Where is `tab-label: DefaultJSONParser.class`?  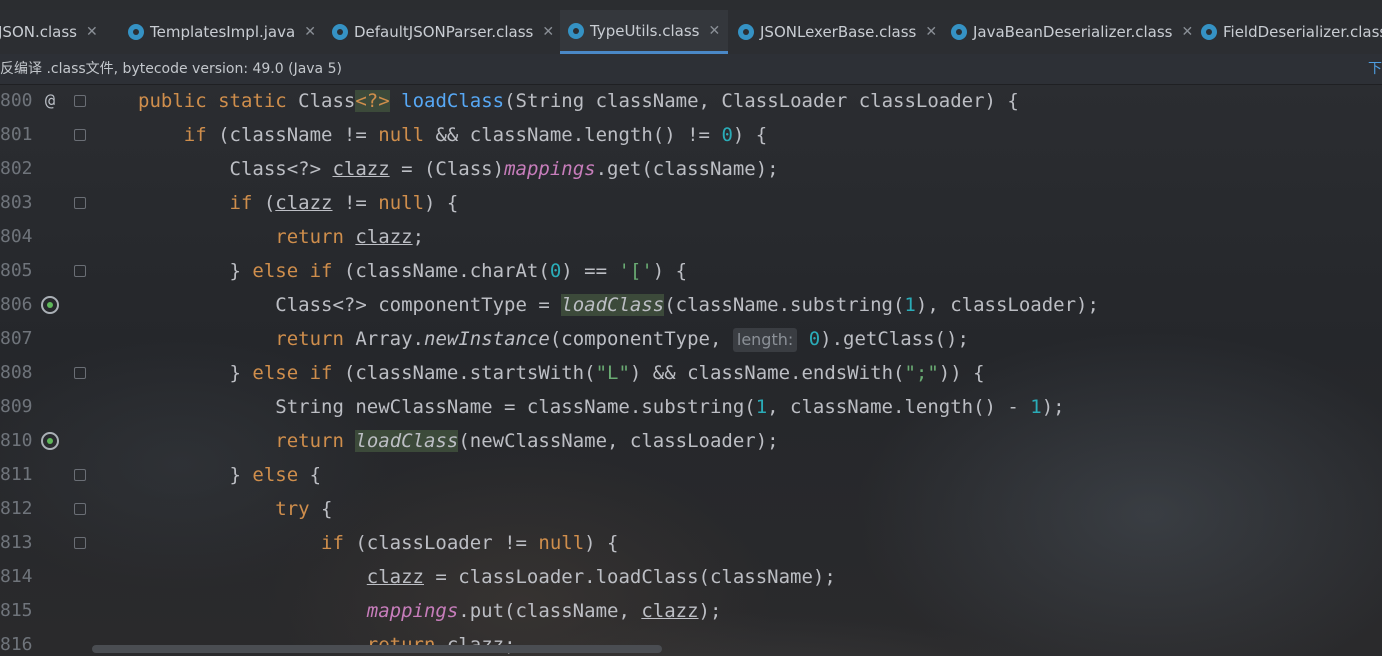
tab-label: DefaultJSONParser.class is located at coordinates (444, 32).